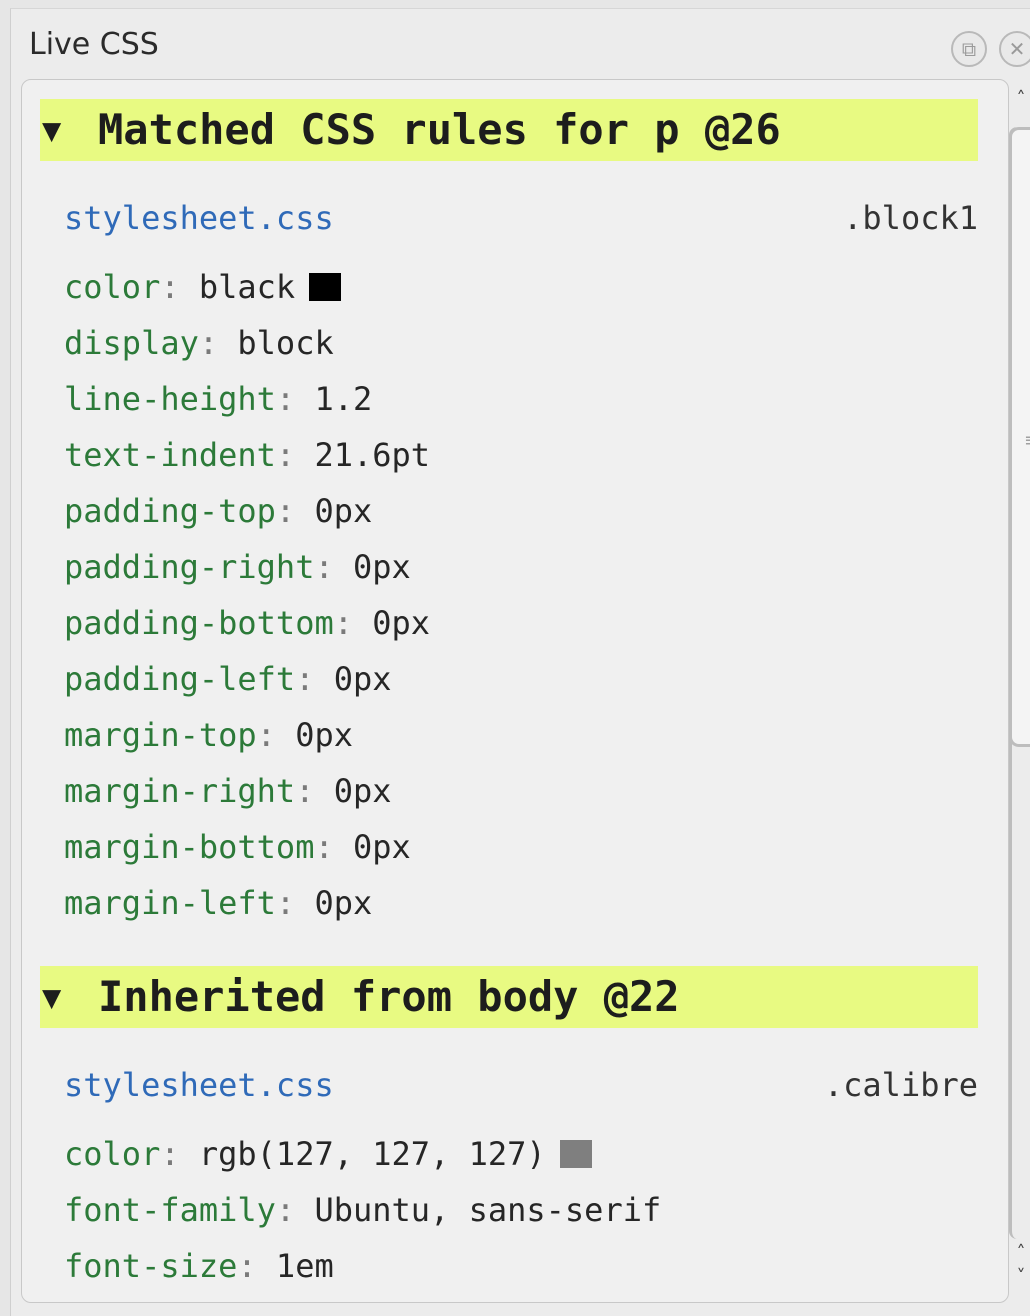 Image resolution: width=1030 pixels, height=1316 pixels. I want to click on property-name: text-indent, so click(170, 455).